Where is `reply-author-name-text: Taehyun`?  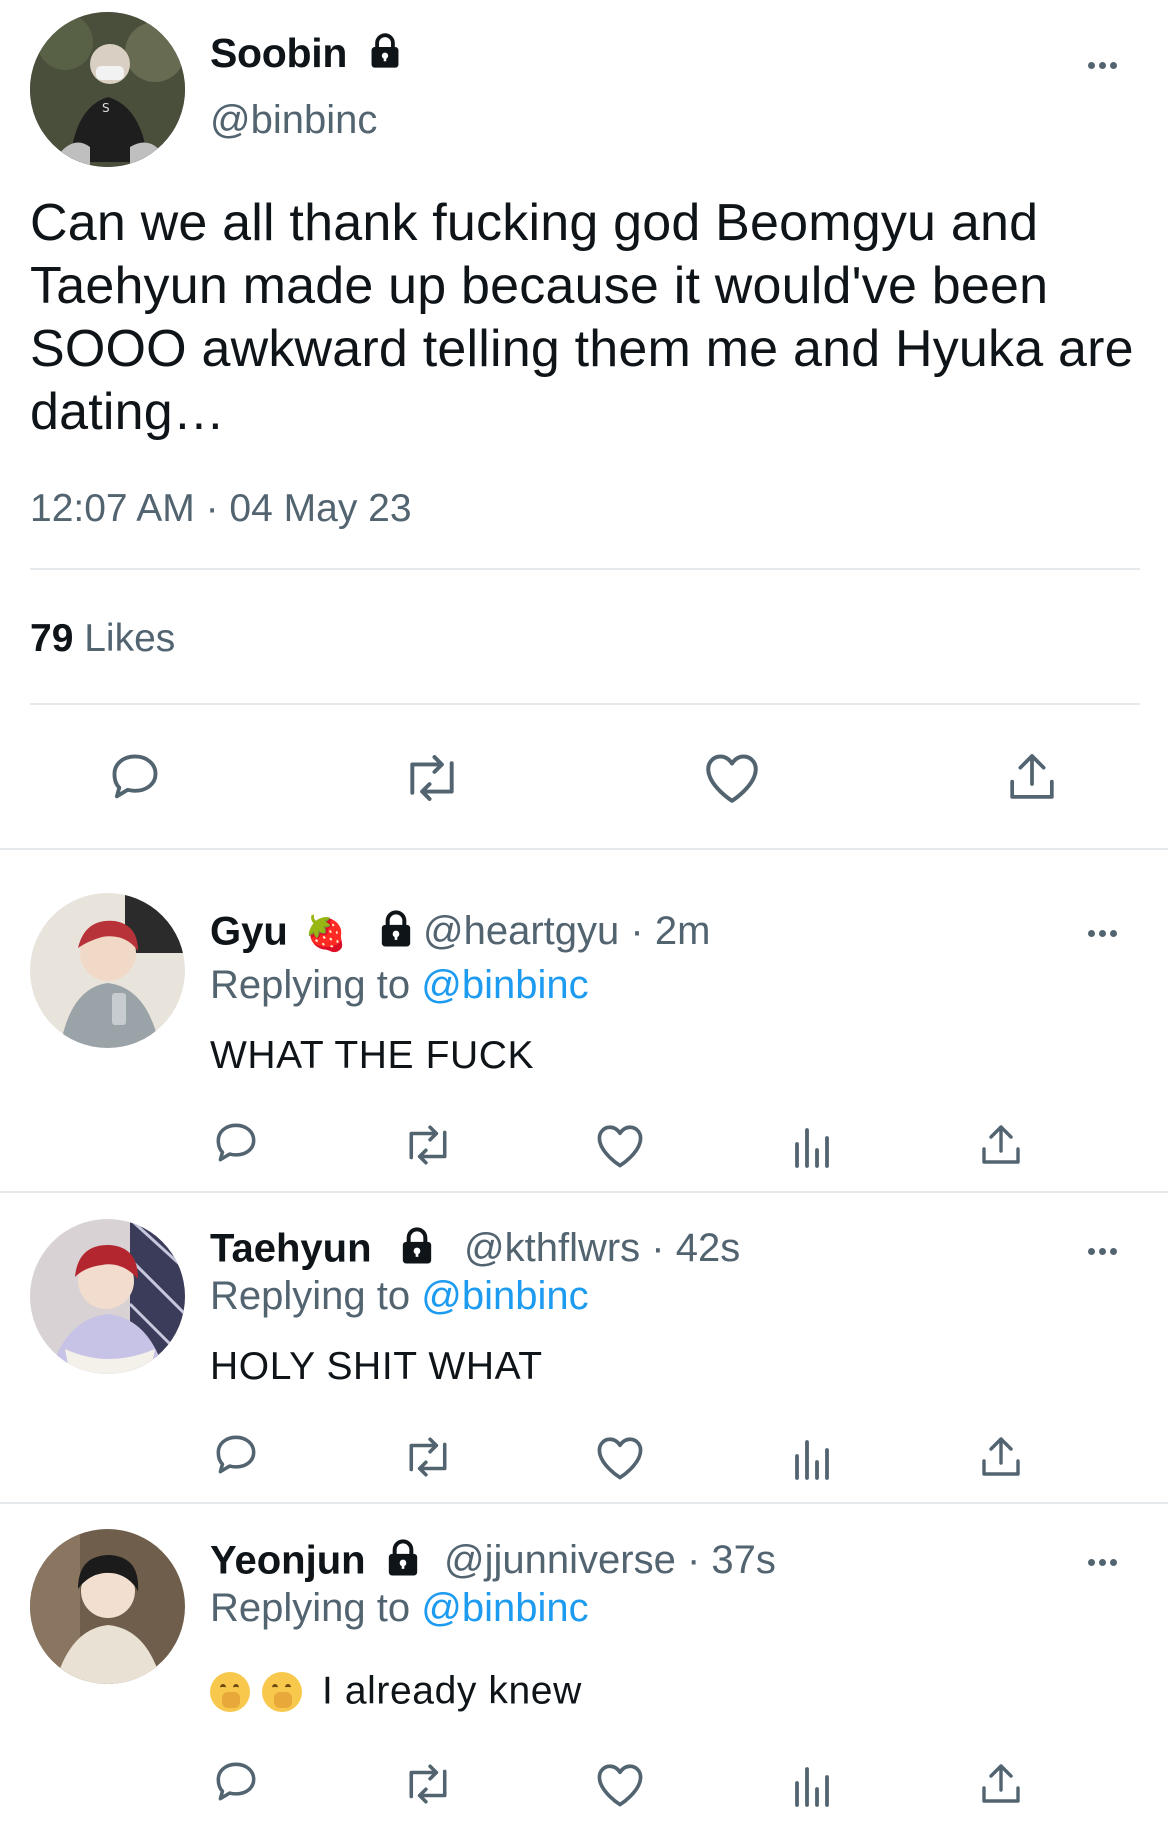 reply-author-name-text: Taehyun is located at coordinates (291, 1249).